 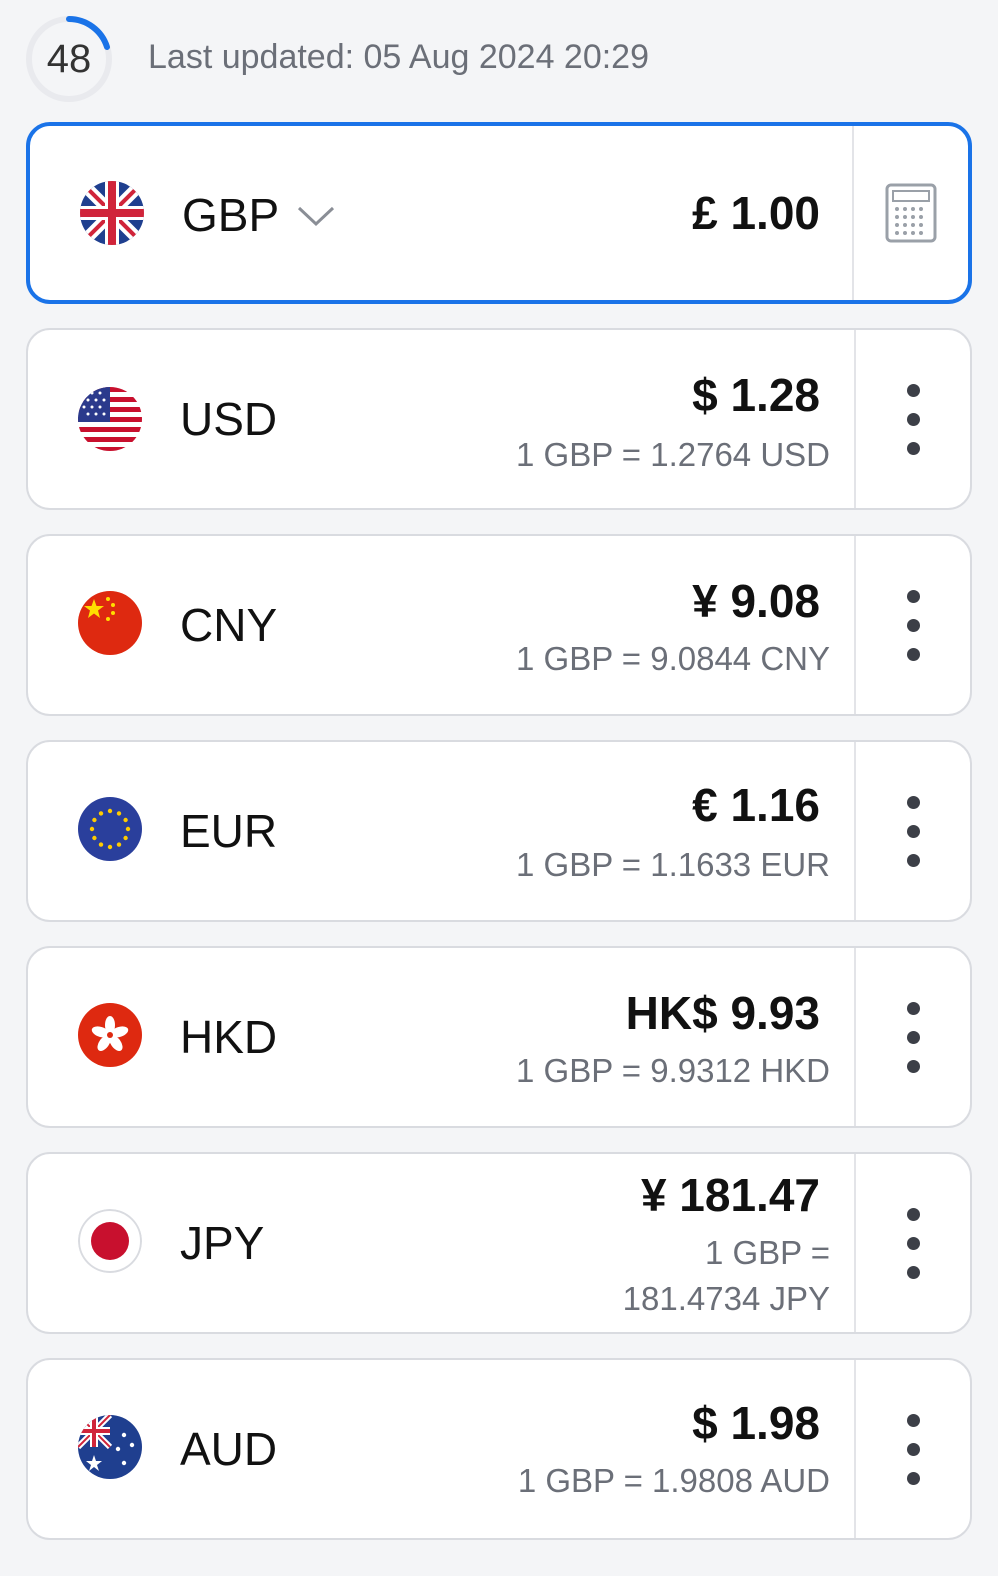 I want to click on refresh-countdown: 48, so click(x=69, y=59).